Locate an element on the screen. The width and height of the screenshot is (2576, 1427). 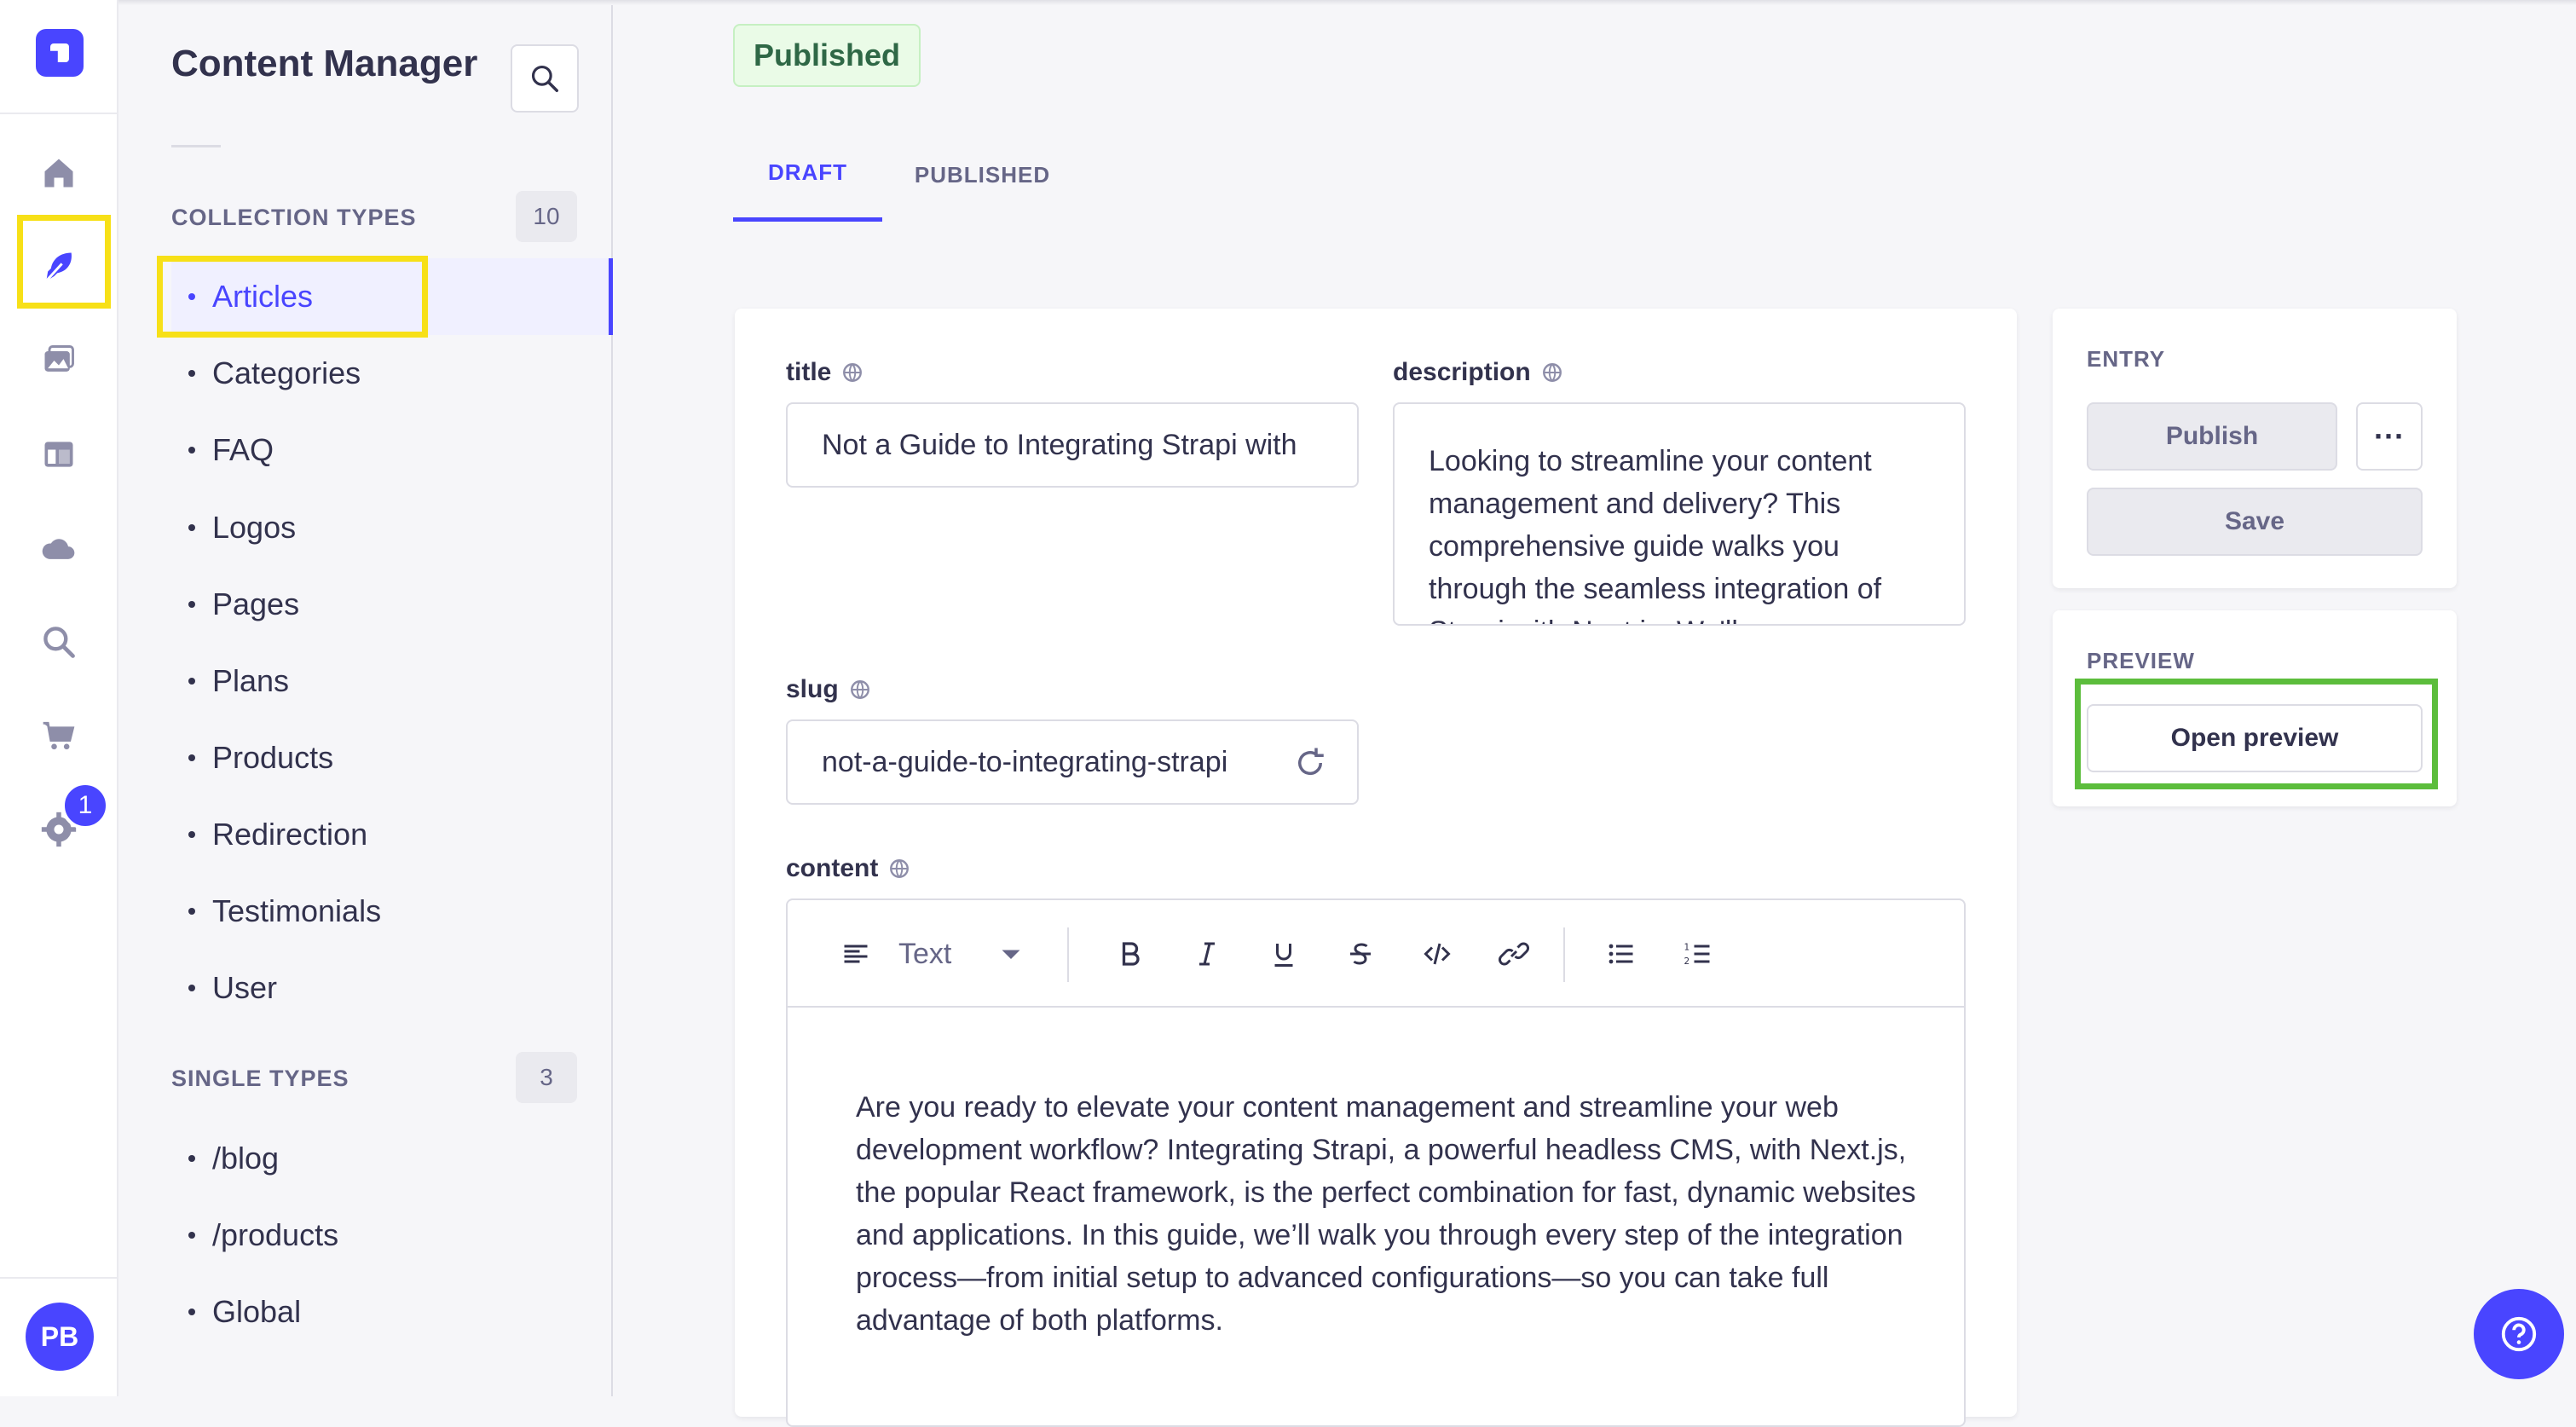
numbered-list-icon: 12 is located at coordinates (1698, 954).